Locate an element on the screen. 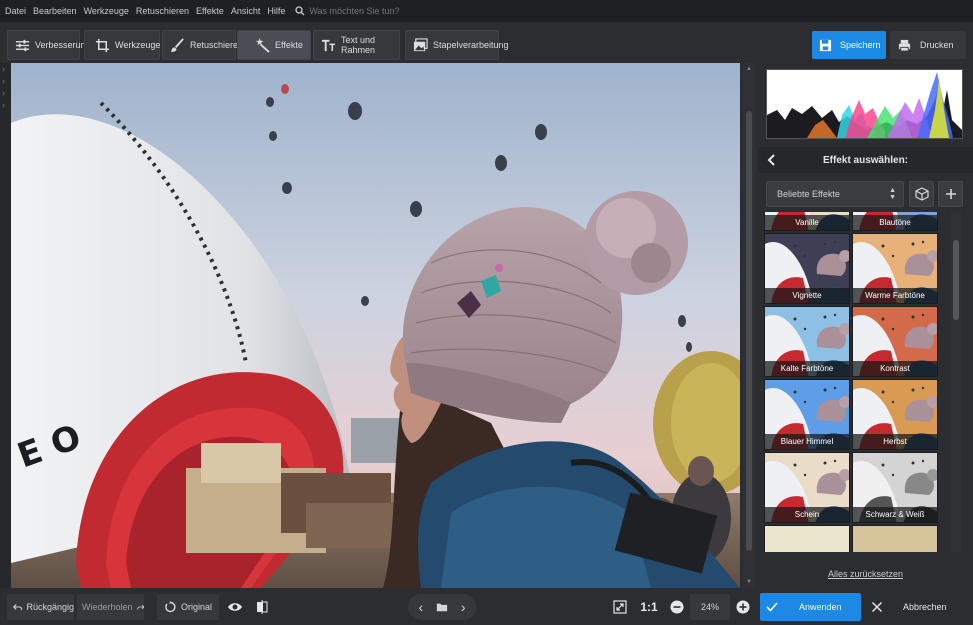 The image size is (973, 625). effect-grid-scrollbar is located at coordinates (956, 382).